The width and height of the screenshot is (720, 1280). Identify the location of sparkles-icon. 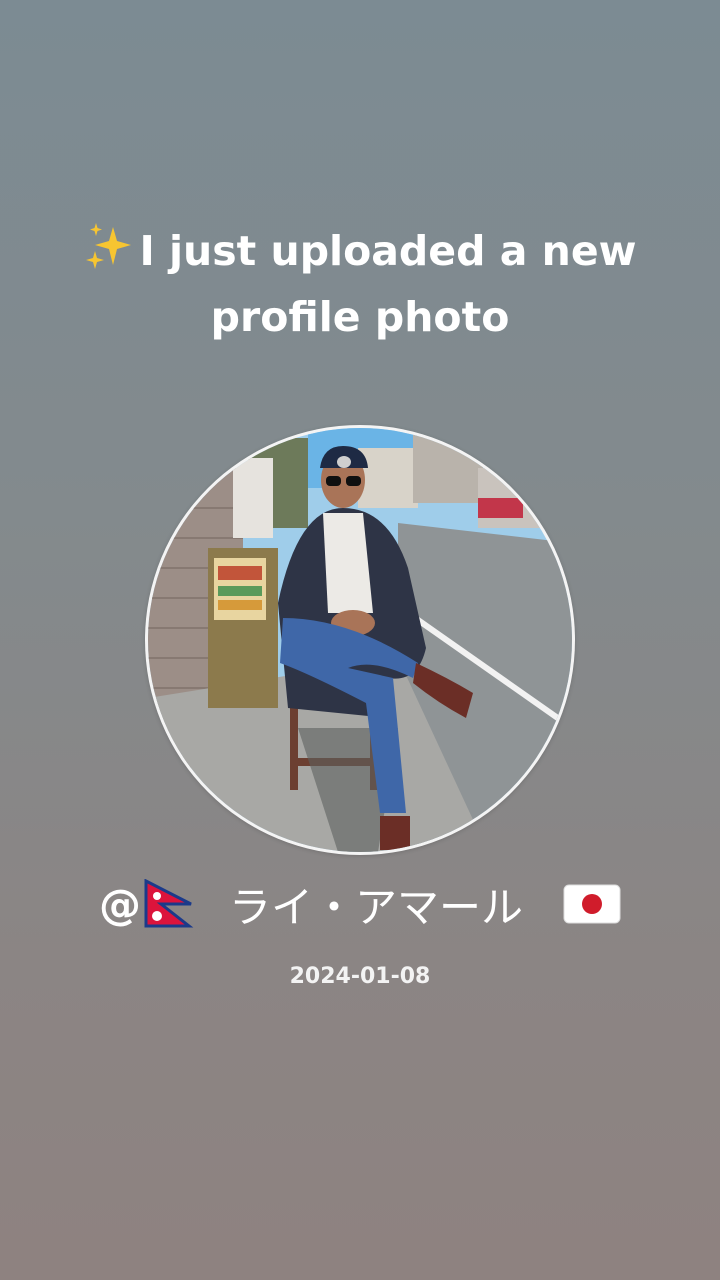
(109, 246).